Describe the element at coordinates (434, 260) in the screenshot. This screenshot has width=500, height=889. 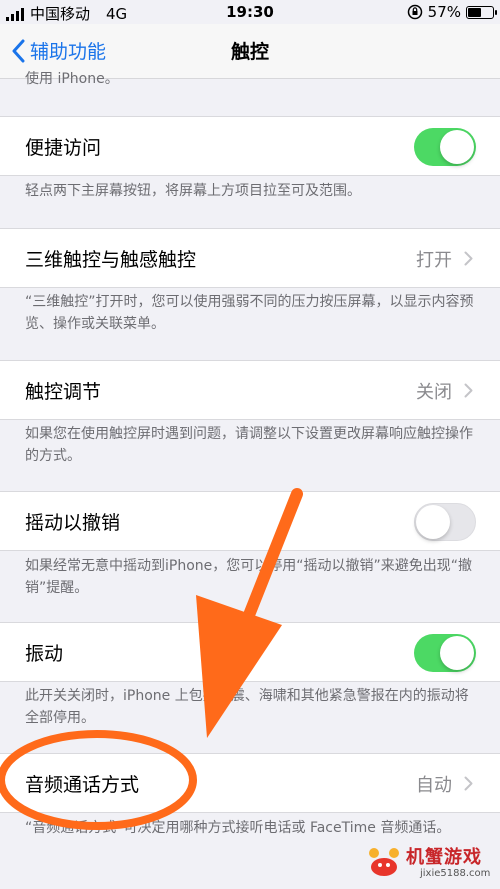
I see `row-value: 打开` at that location.